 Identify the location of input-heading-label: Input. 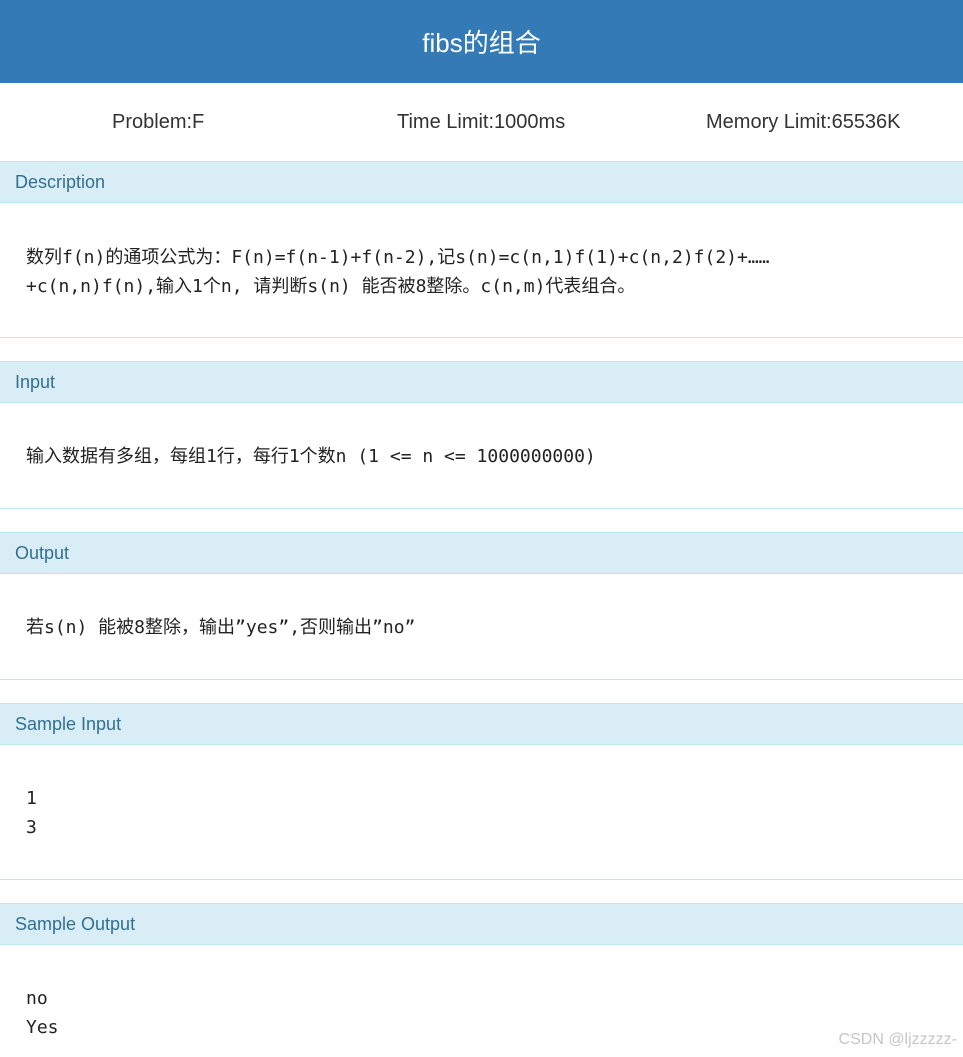
(35, 382).